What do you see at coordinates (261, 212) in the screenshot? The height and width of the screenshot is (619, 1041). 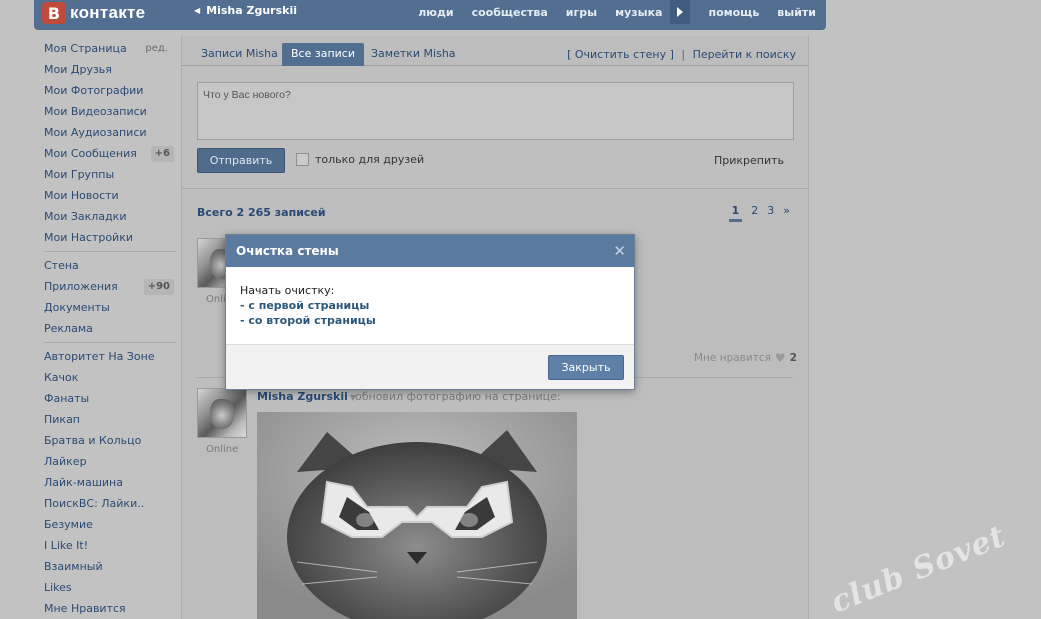 I see `total-records: Всего 2 265 записей` at bounding box center [261, 212].